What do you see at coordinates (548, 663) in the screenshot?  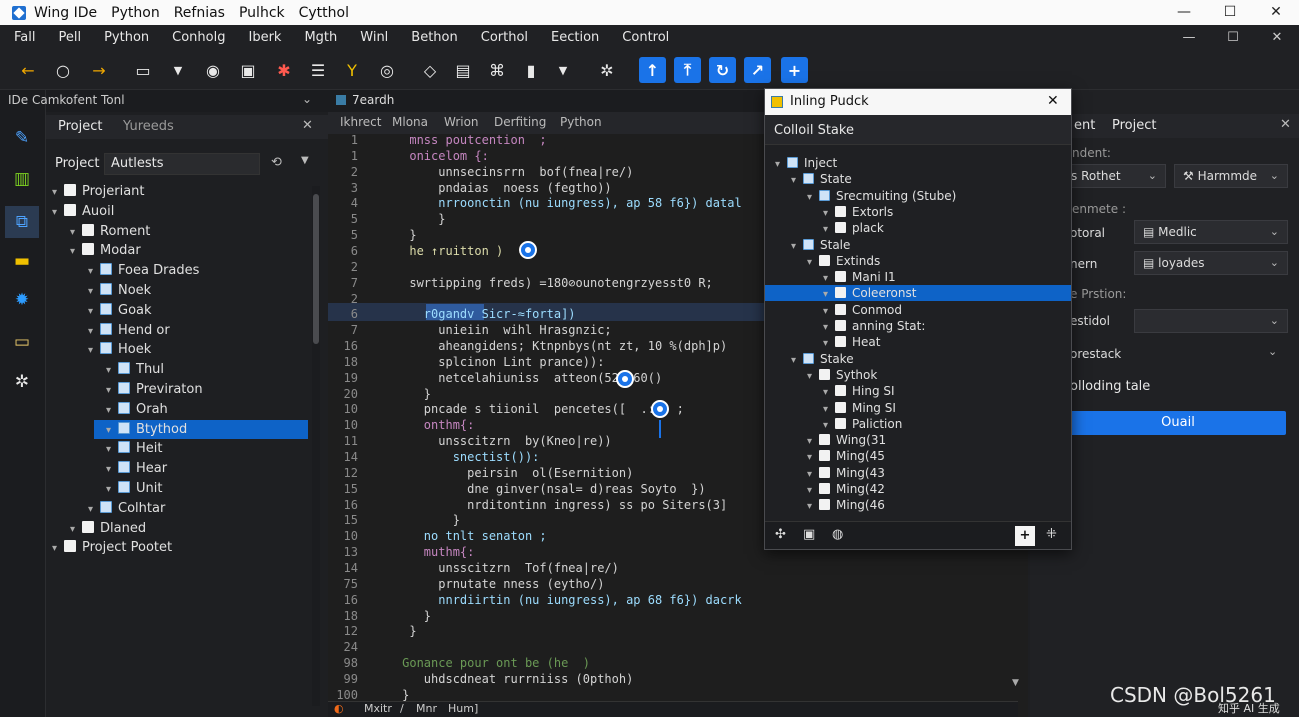 I see `code-line: 98 Gonance pour ont be (he )` at bounding box center [548, 663].